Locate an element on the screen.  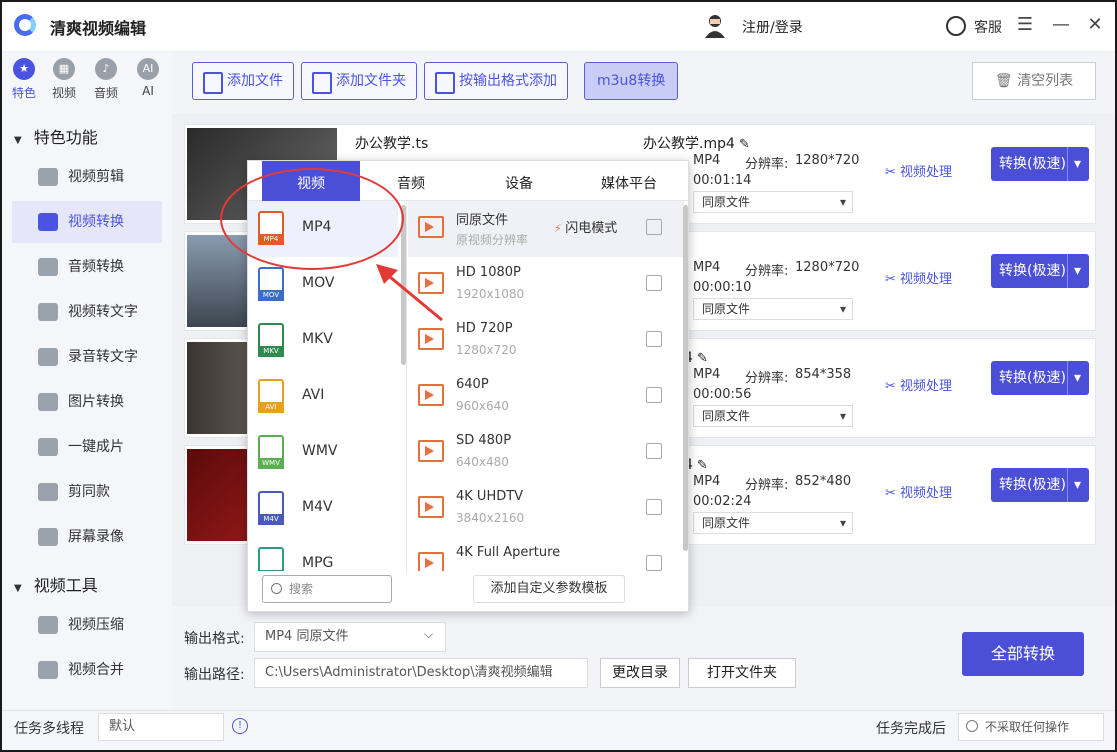
login-link: 注册/登录 is located at coordinates (772, 27).